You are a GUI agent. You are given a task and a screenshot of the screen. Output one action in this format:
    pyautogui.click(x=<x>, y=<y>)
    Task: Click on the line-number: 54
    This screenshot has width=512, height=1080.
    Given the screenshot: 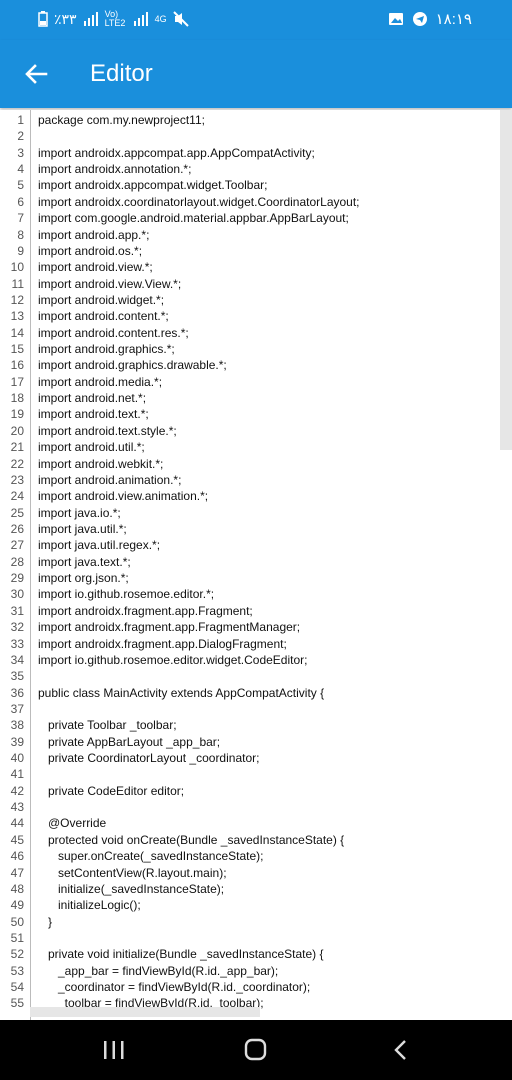 What is the action you would take?
    pyautogui.click(x=17, y=987)
    